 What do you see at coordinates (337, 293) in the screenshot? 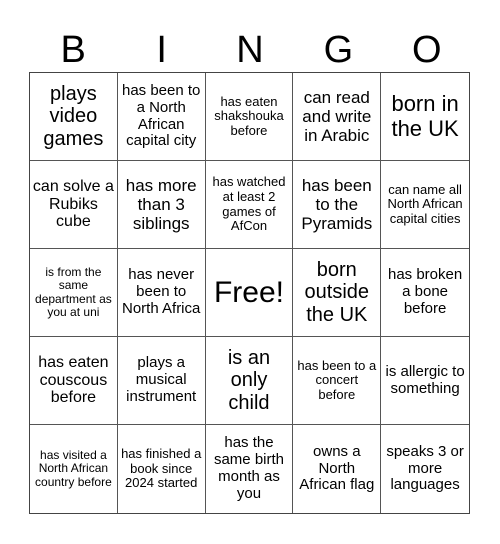
I see `bingo-cell: born outside the UK` at bounding box center [337, 293].